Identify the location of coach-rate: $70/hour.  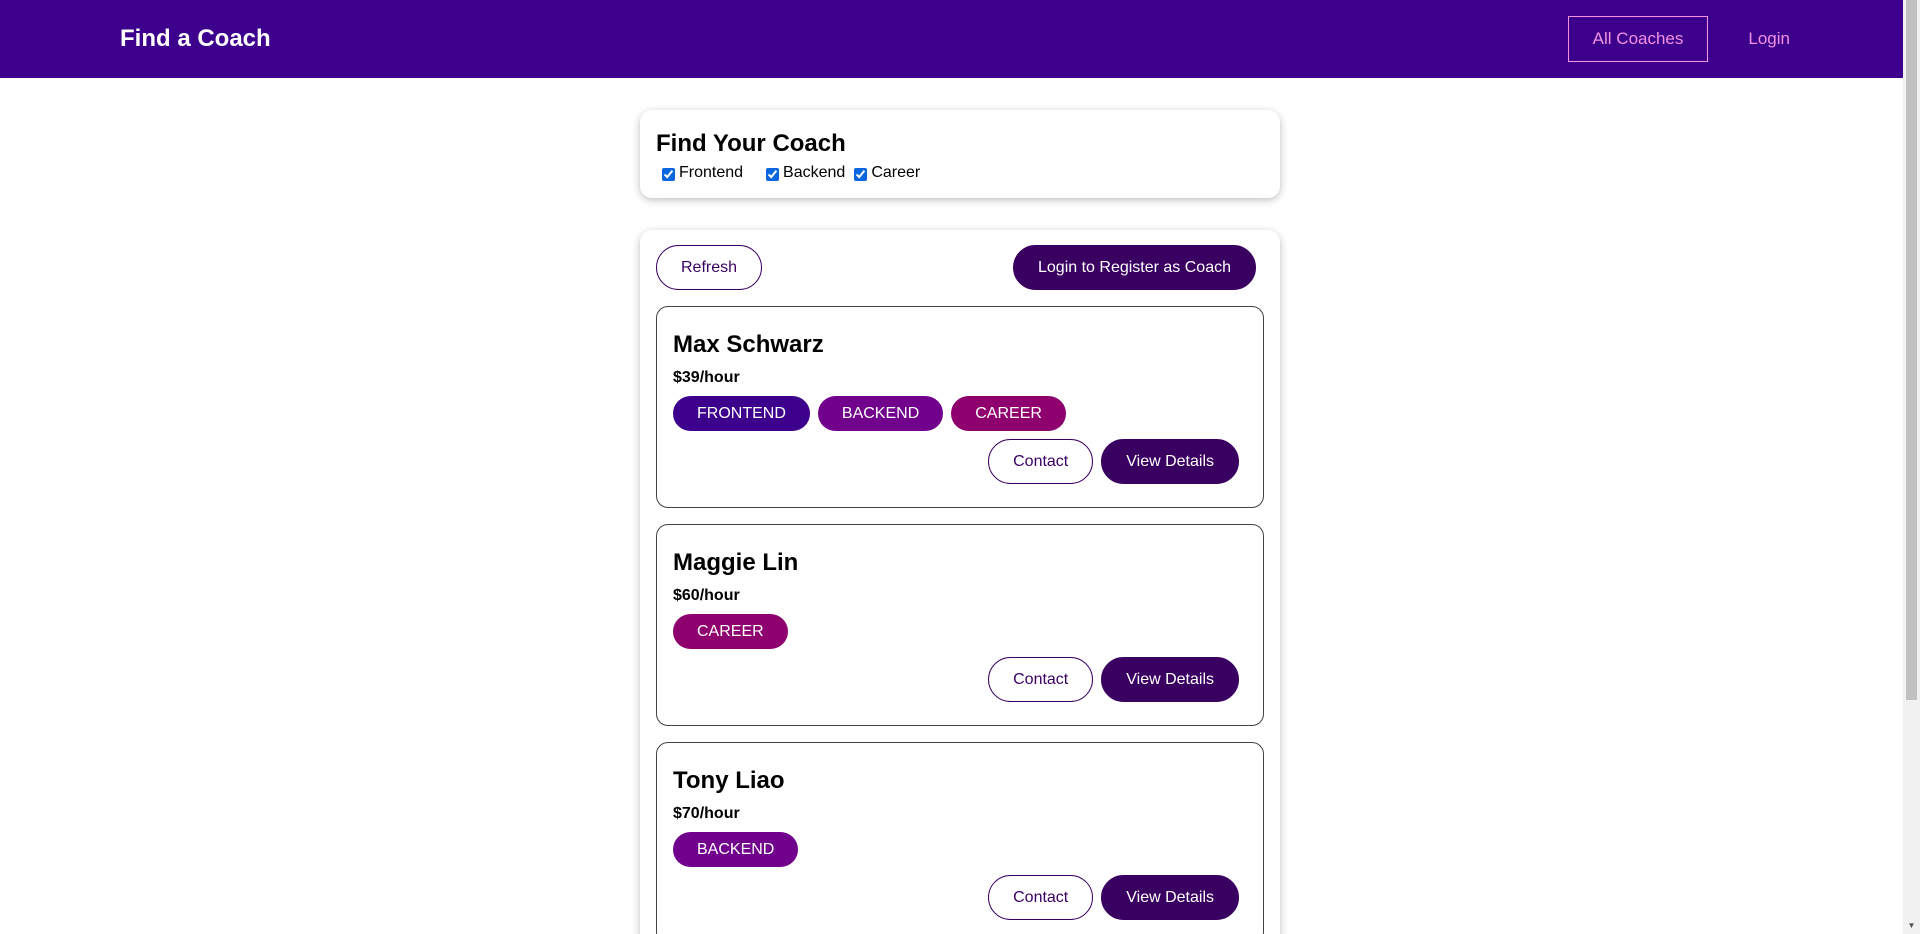
(706, 813).